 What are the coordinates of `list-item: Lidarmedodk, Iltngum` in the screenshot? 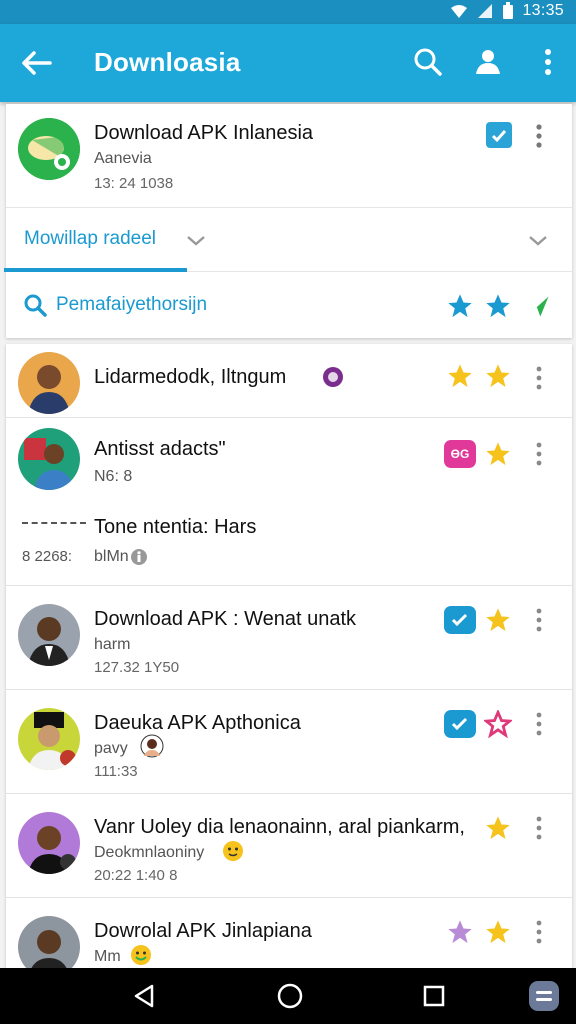 It's located at (289, 381).